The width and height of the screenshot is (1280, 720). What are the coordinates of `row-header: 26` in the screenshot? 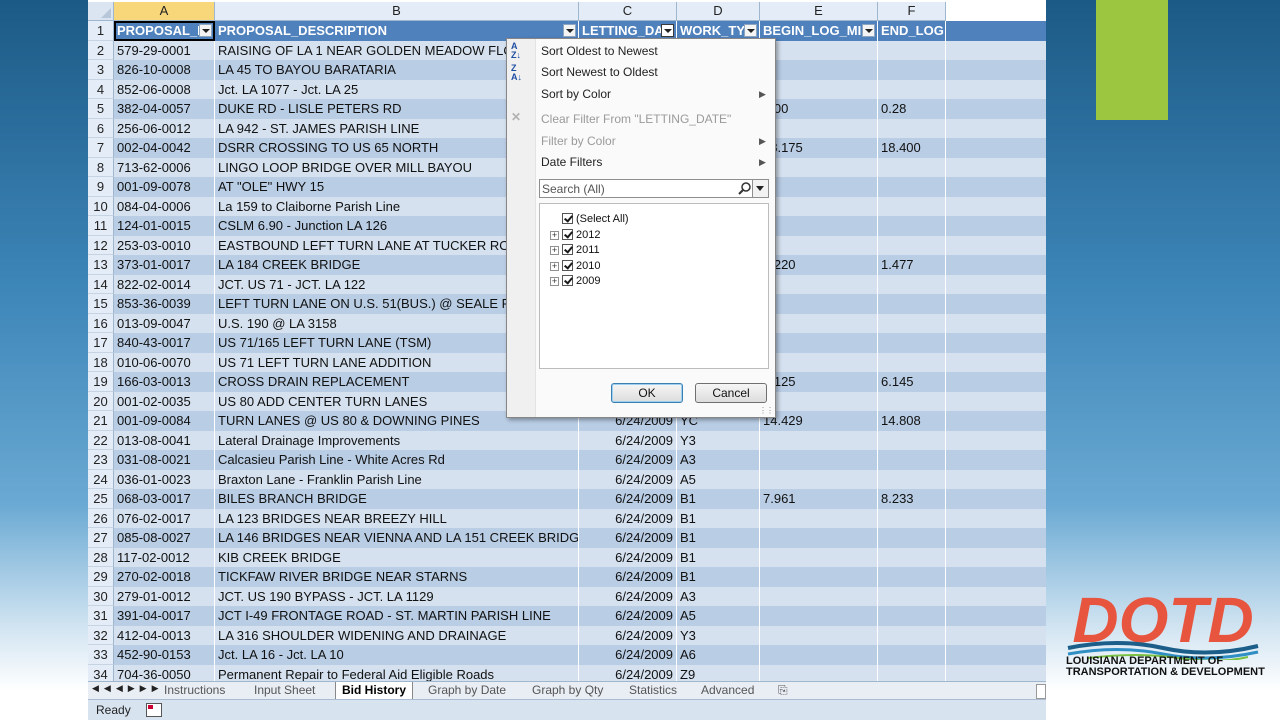 It's located at (101, 518).